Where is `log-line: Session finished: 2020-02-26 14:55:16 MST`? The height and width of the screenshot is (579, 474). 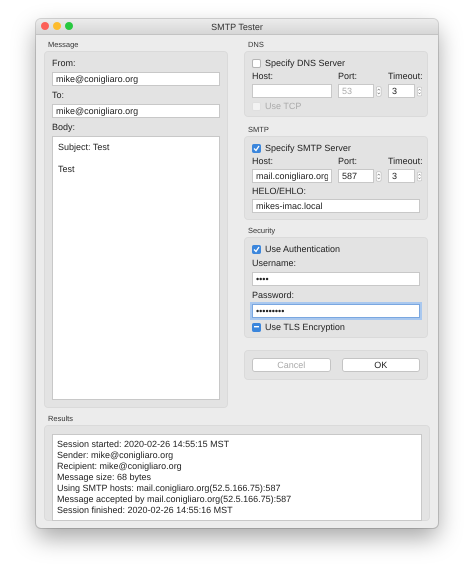 log-line: Session finished: 2020-02-26 14:55:16 MST is located at coordinates (145, 510).